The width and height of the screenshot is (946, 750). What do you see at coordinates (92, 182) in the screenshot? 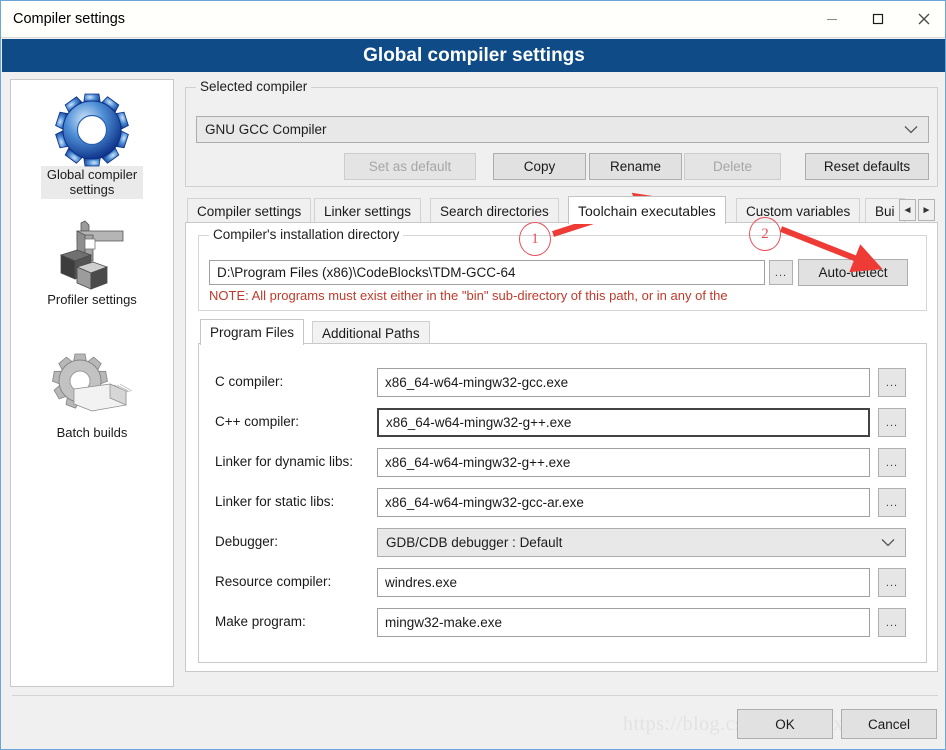
I see `sidebar-item-label: Global compiler settings` at bounding box center [92, 182].